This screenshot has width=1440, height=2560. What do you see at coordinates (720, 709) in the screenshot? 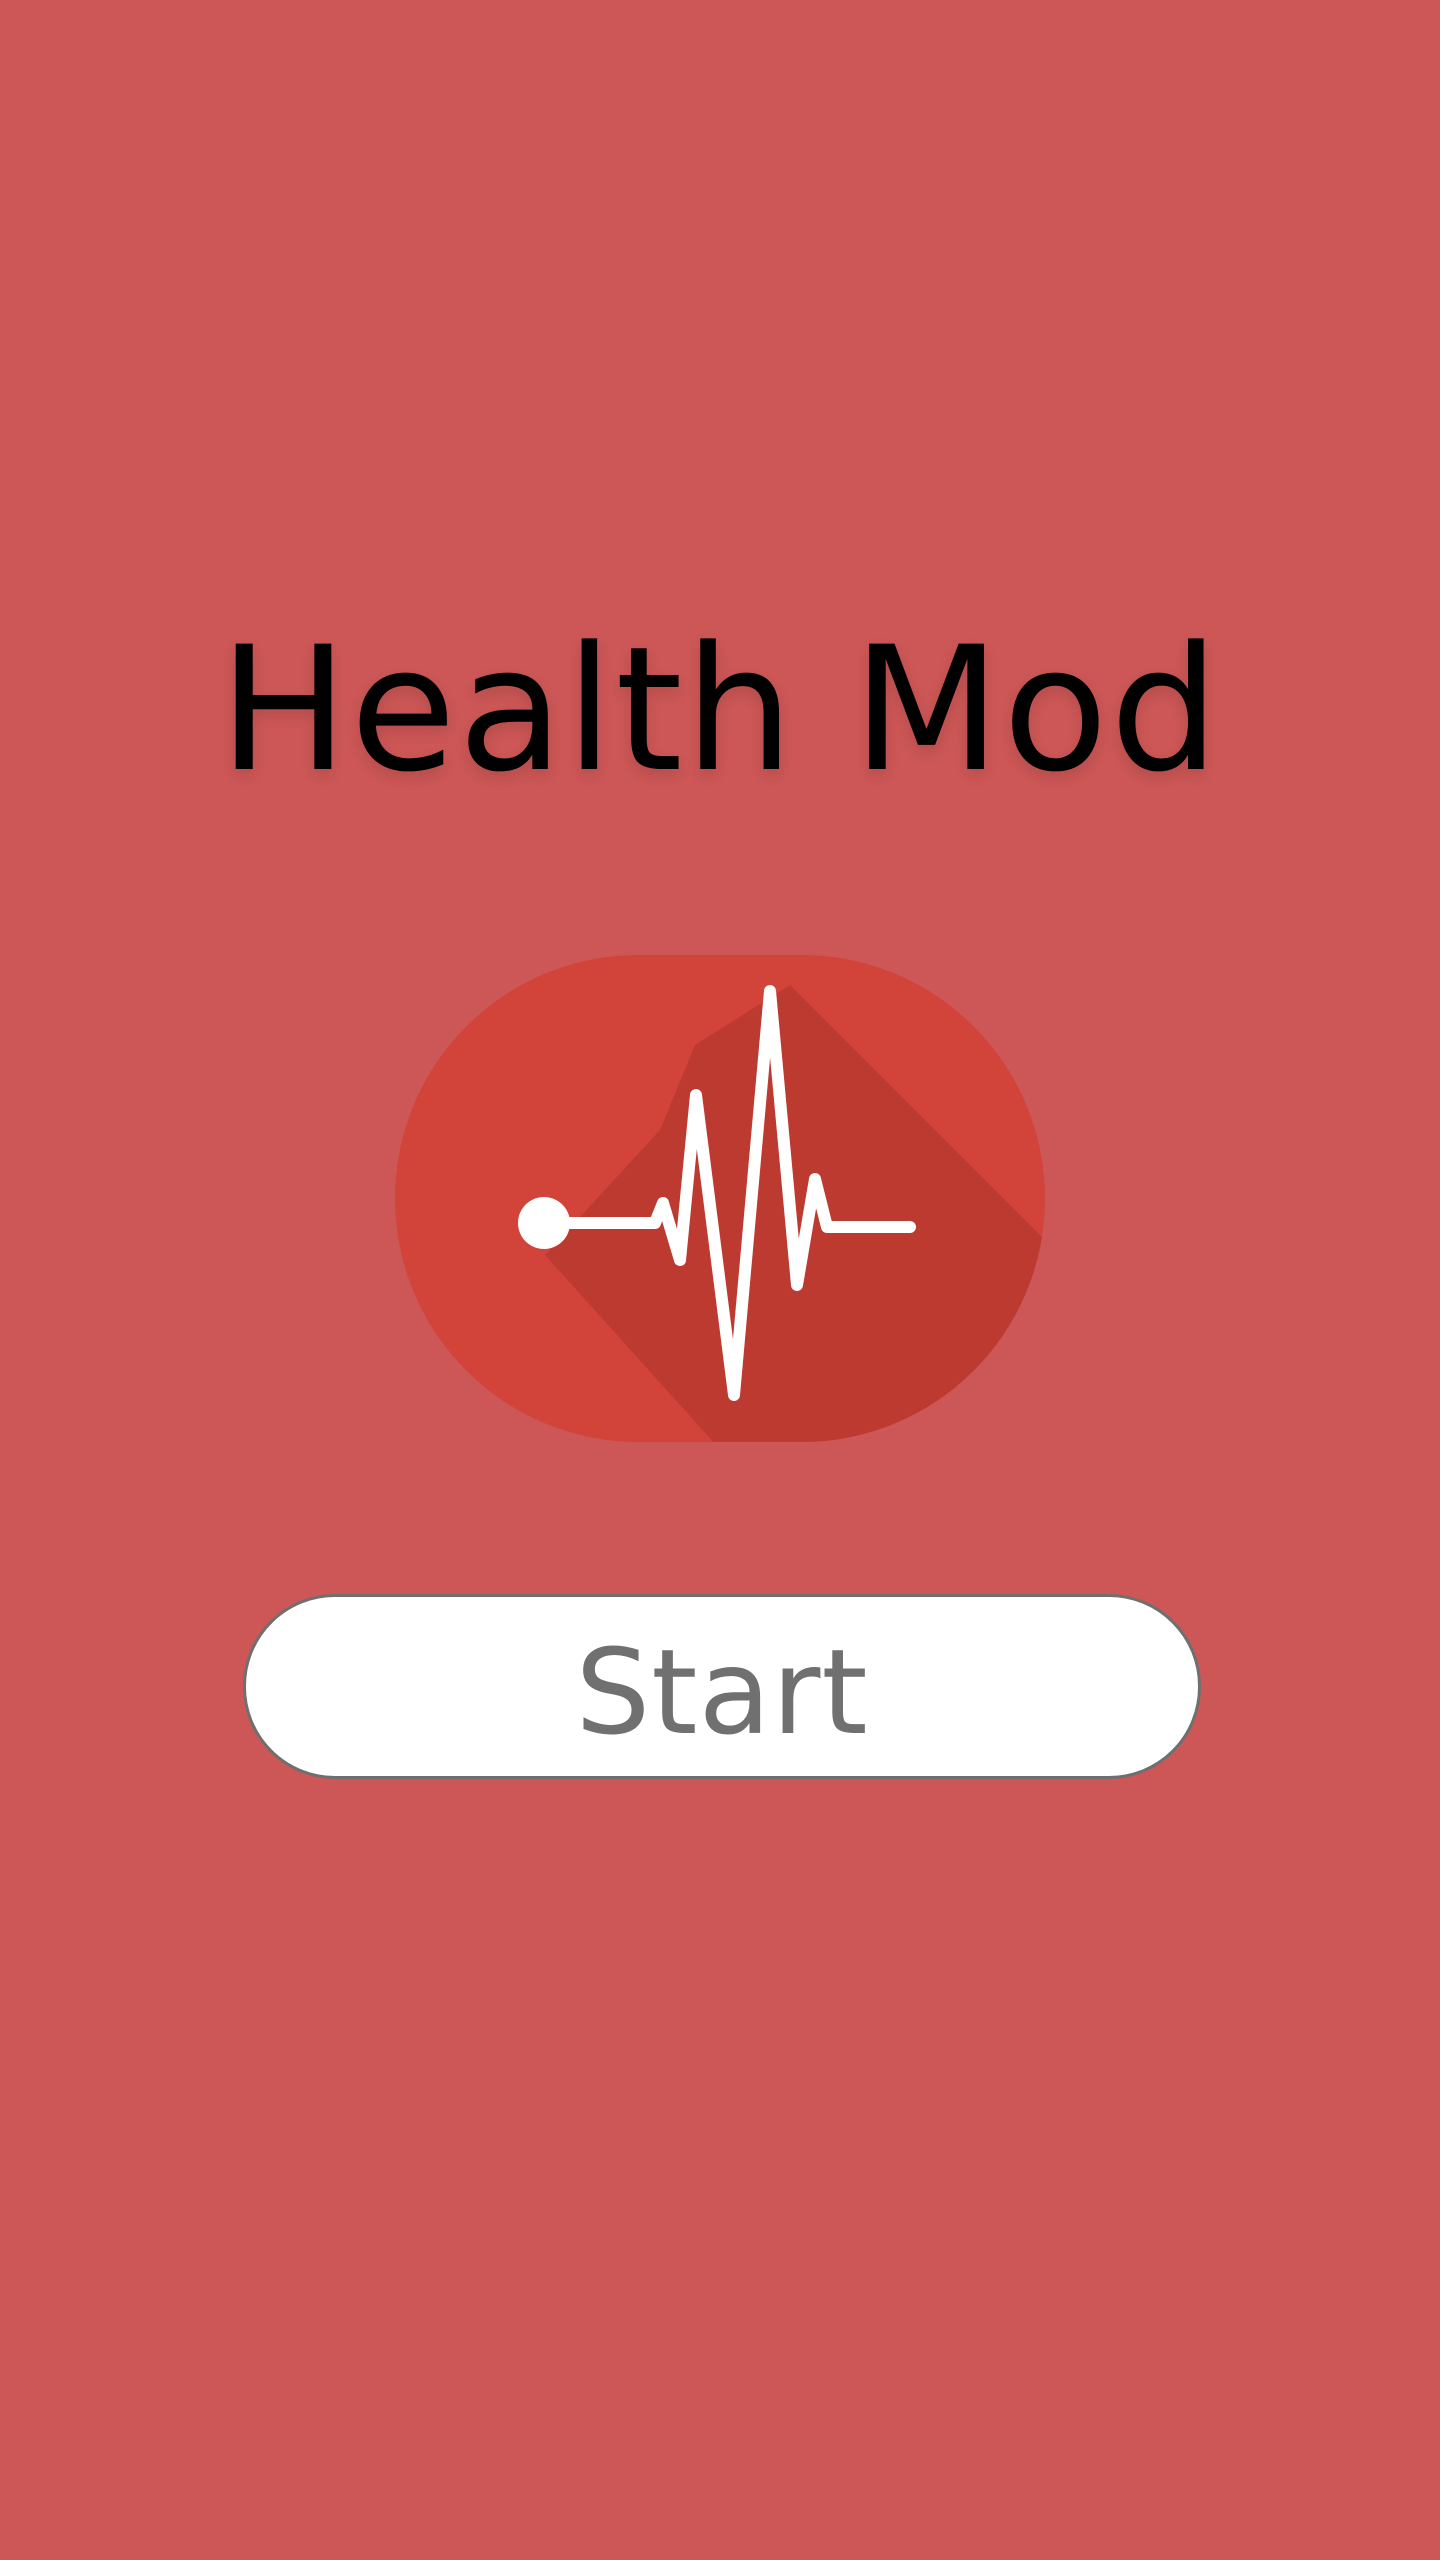
I see `app-title: Health Mod` at bounding box center [720, 709].